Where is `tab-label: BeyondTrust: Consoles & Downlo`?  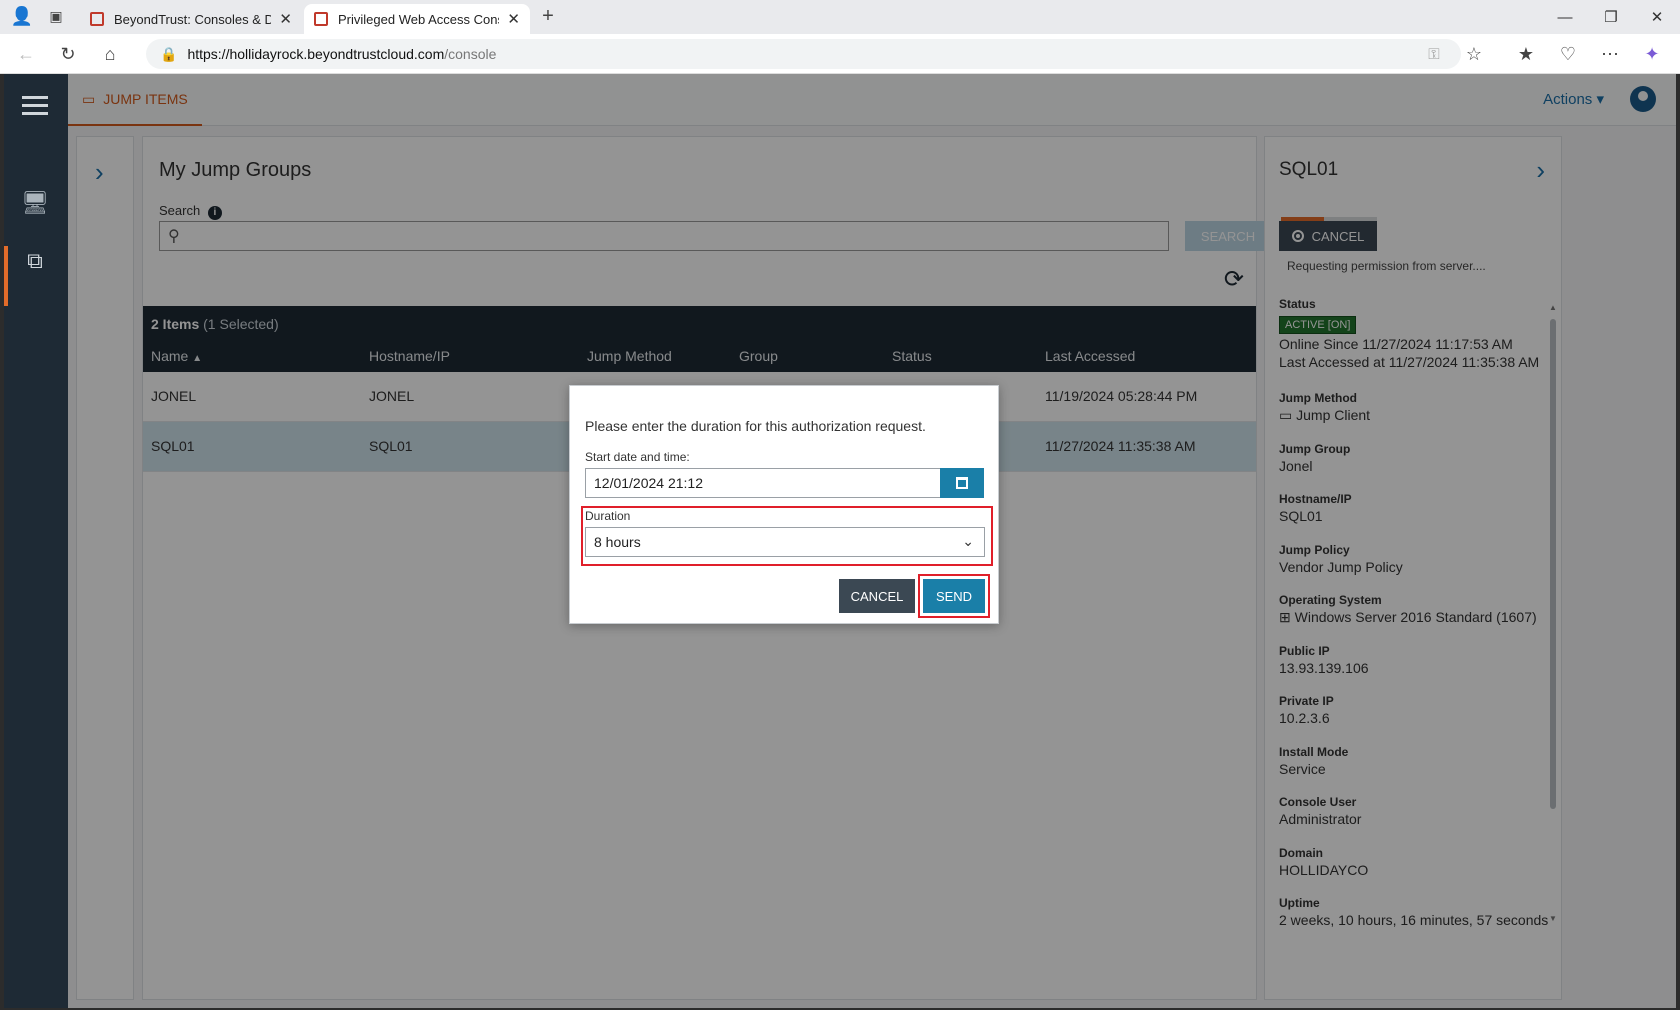
tab-label: BeyondTrust: Consoles & Downlo is located at coordinates (193, 19).